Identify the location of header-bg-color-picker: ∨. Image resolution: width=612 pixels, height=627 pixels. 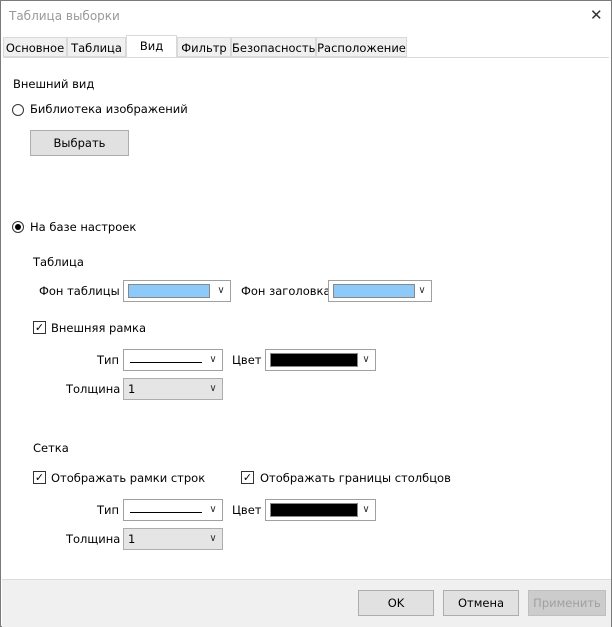
(380, 291).